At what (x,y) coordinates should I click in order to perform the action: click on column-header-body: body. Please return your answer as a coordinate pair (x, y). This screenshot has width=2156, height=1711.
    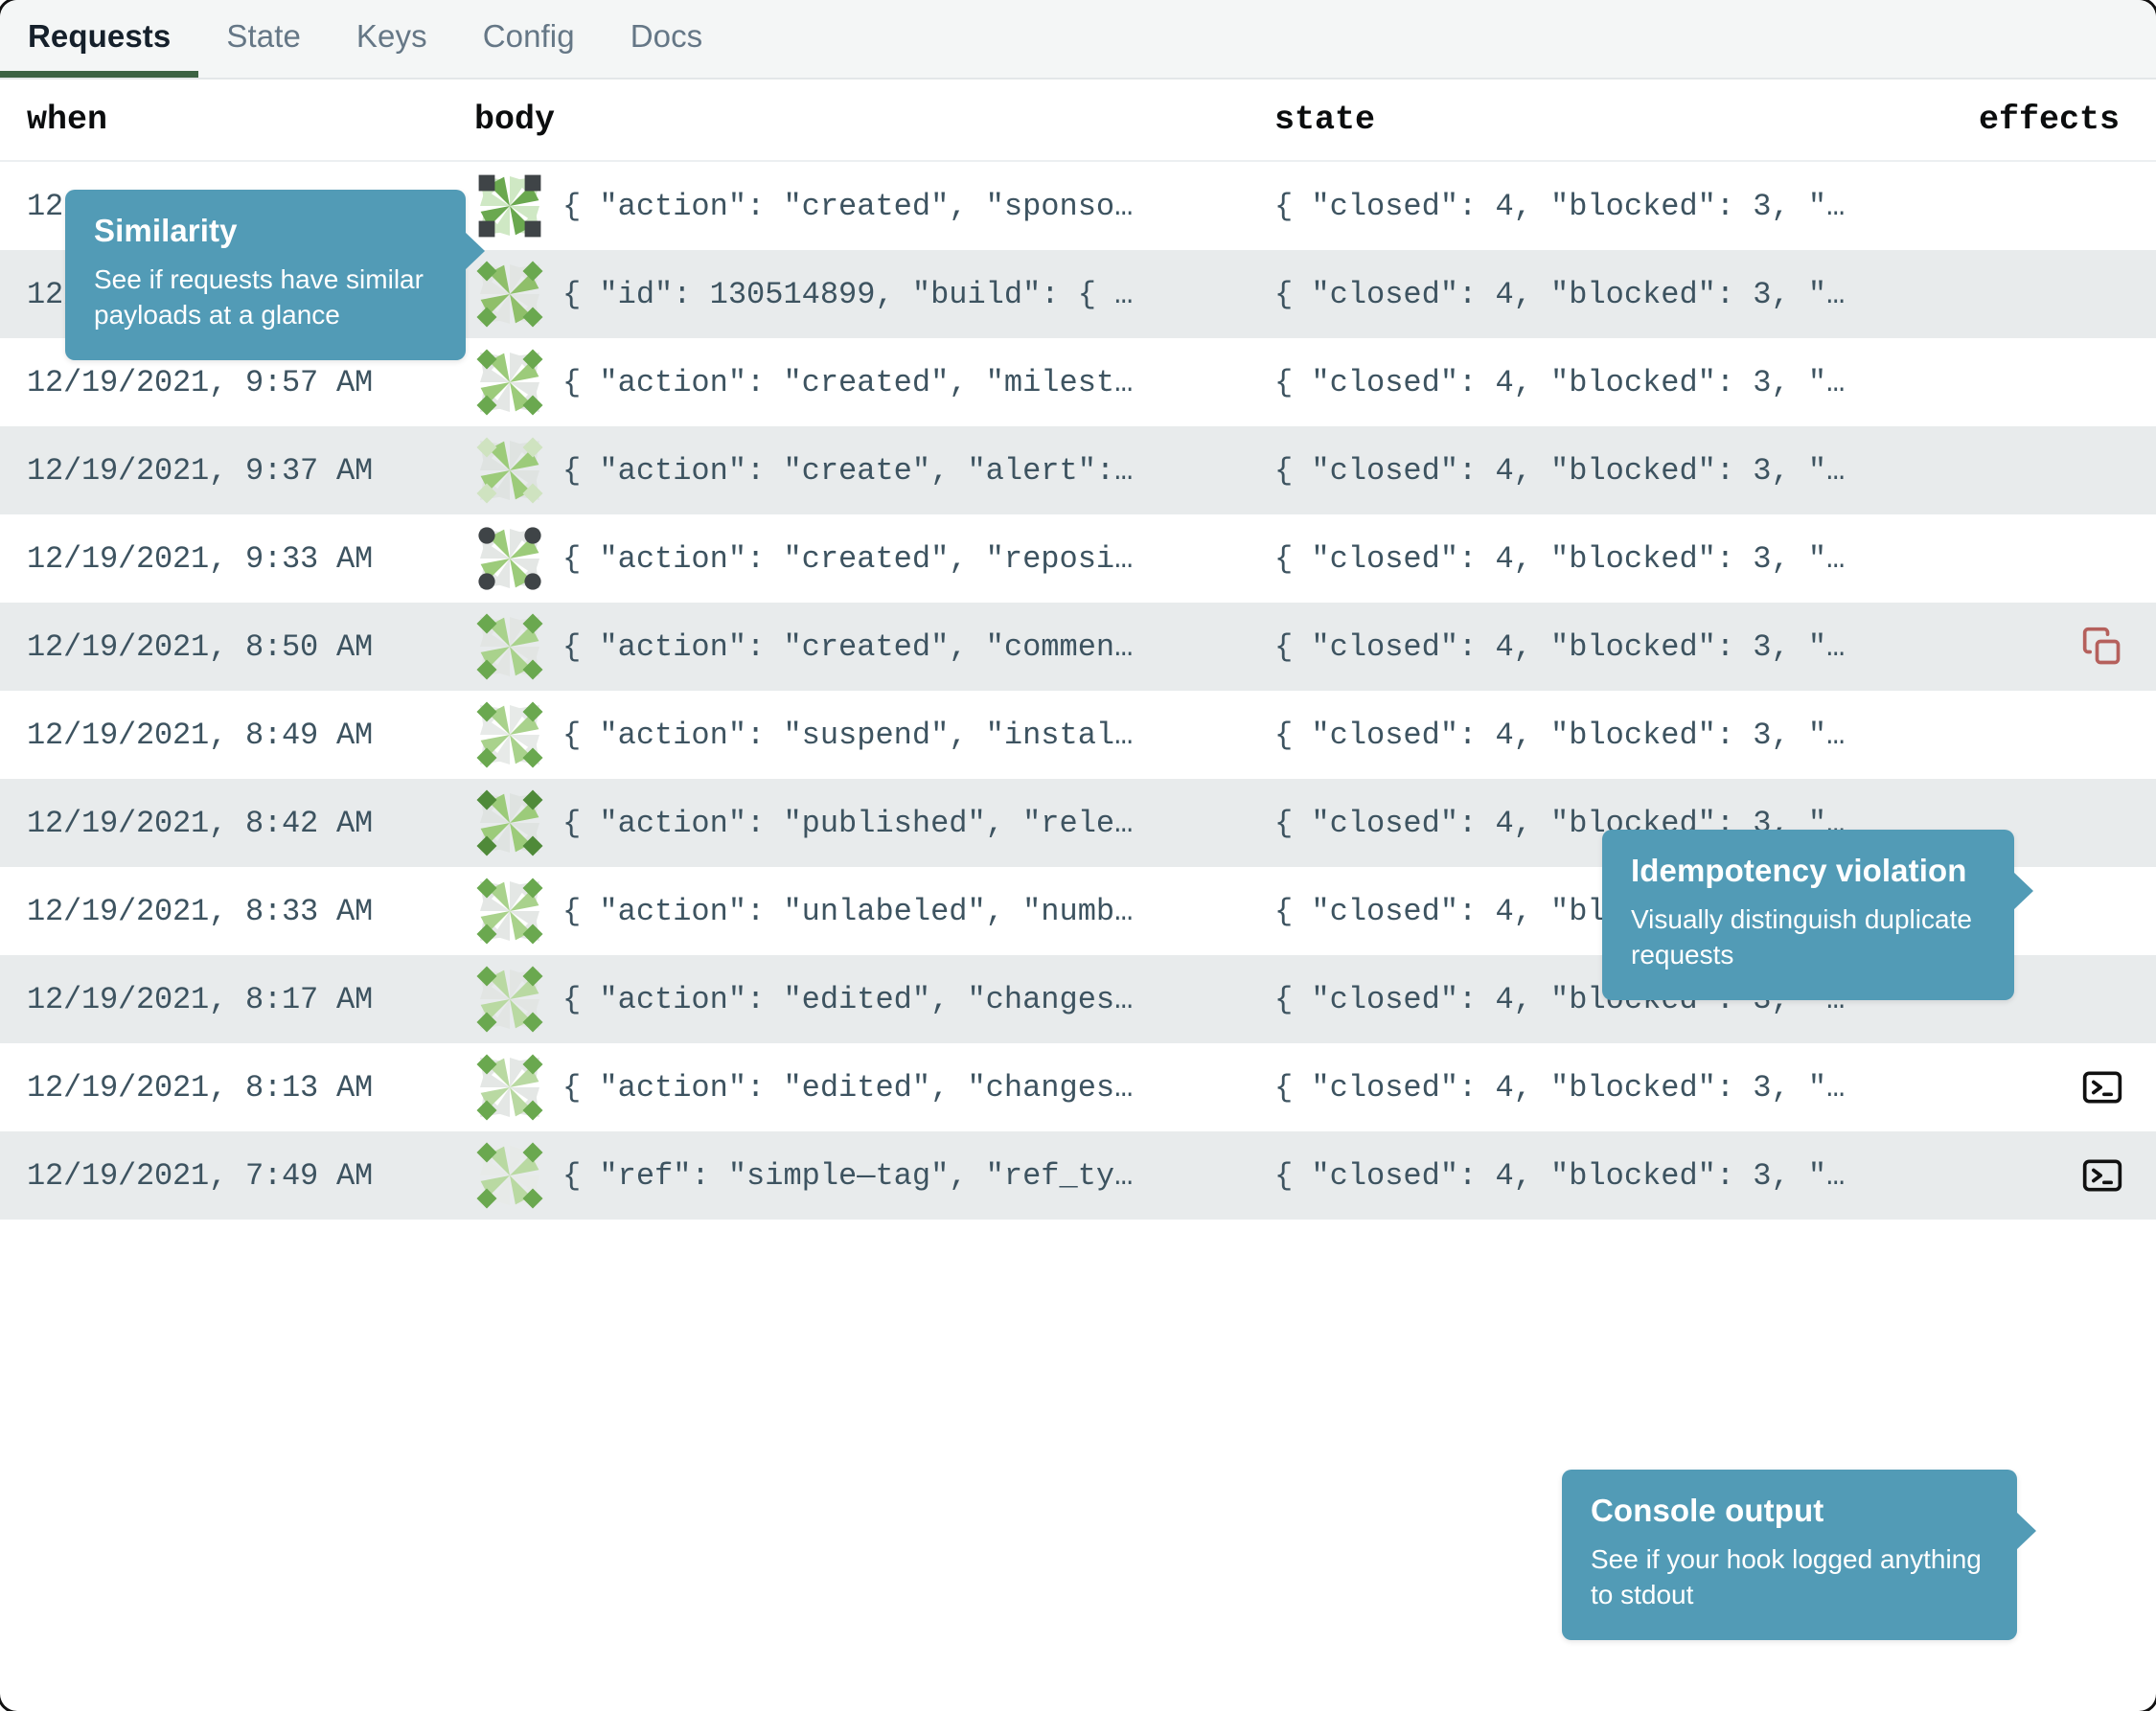
    Looking at the image, I should click on (874, 120).